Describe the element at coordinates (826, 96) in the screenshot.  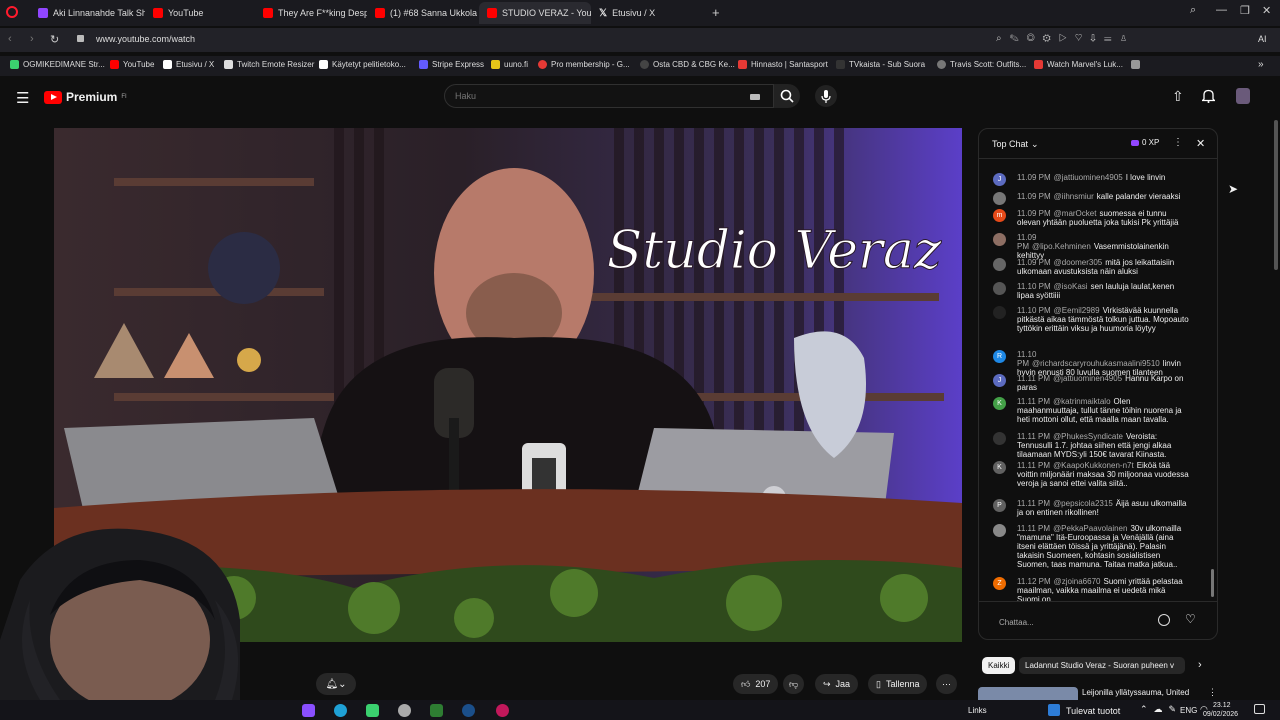
I see `voice-search-button` at that location.